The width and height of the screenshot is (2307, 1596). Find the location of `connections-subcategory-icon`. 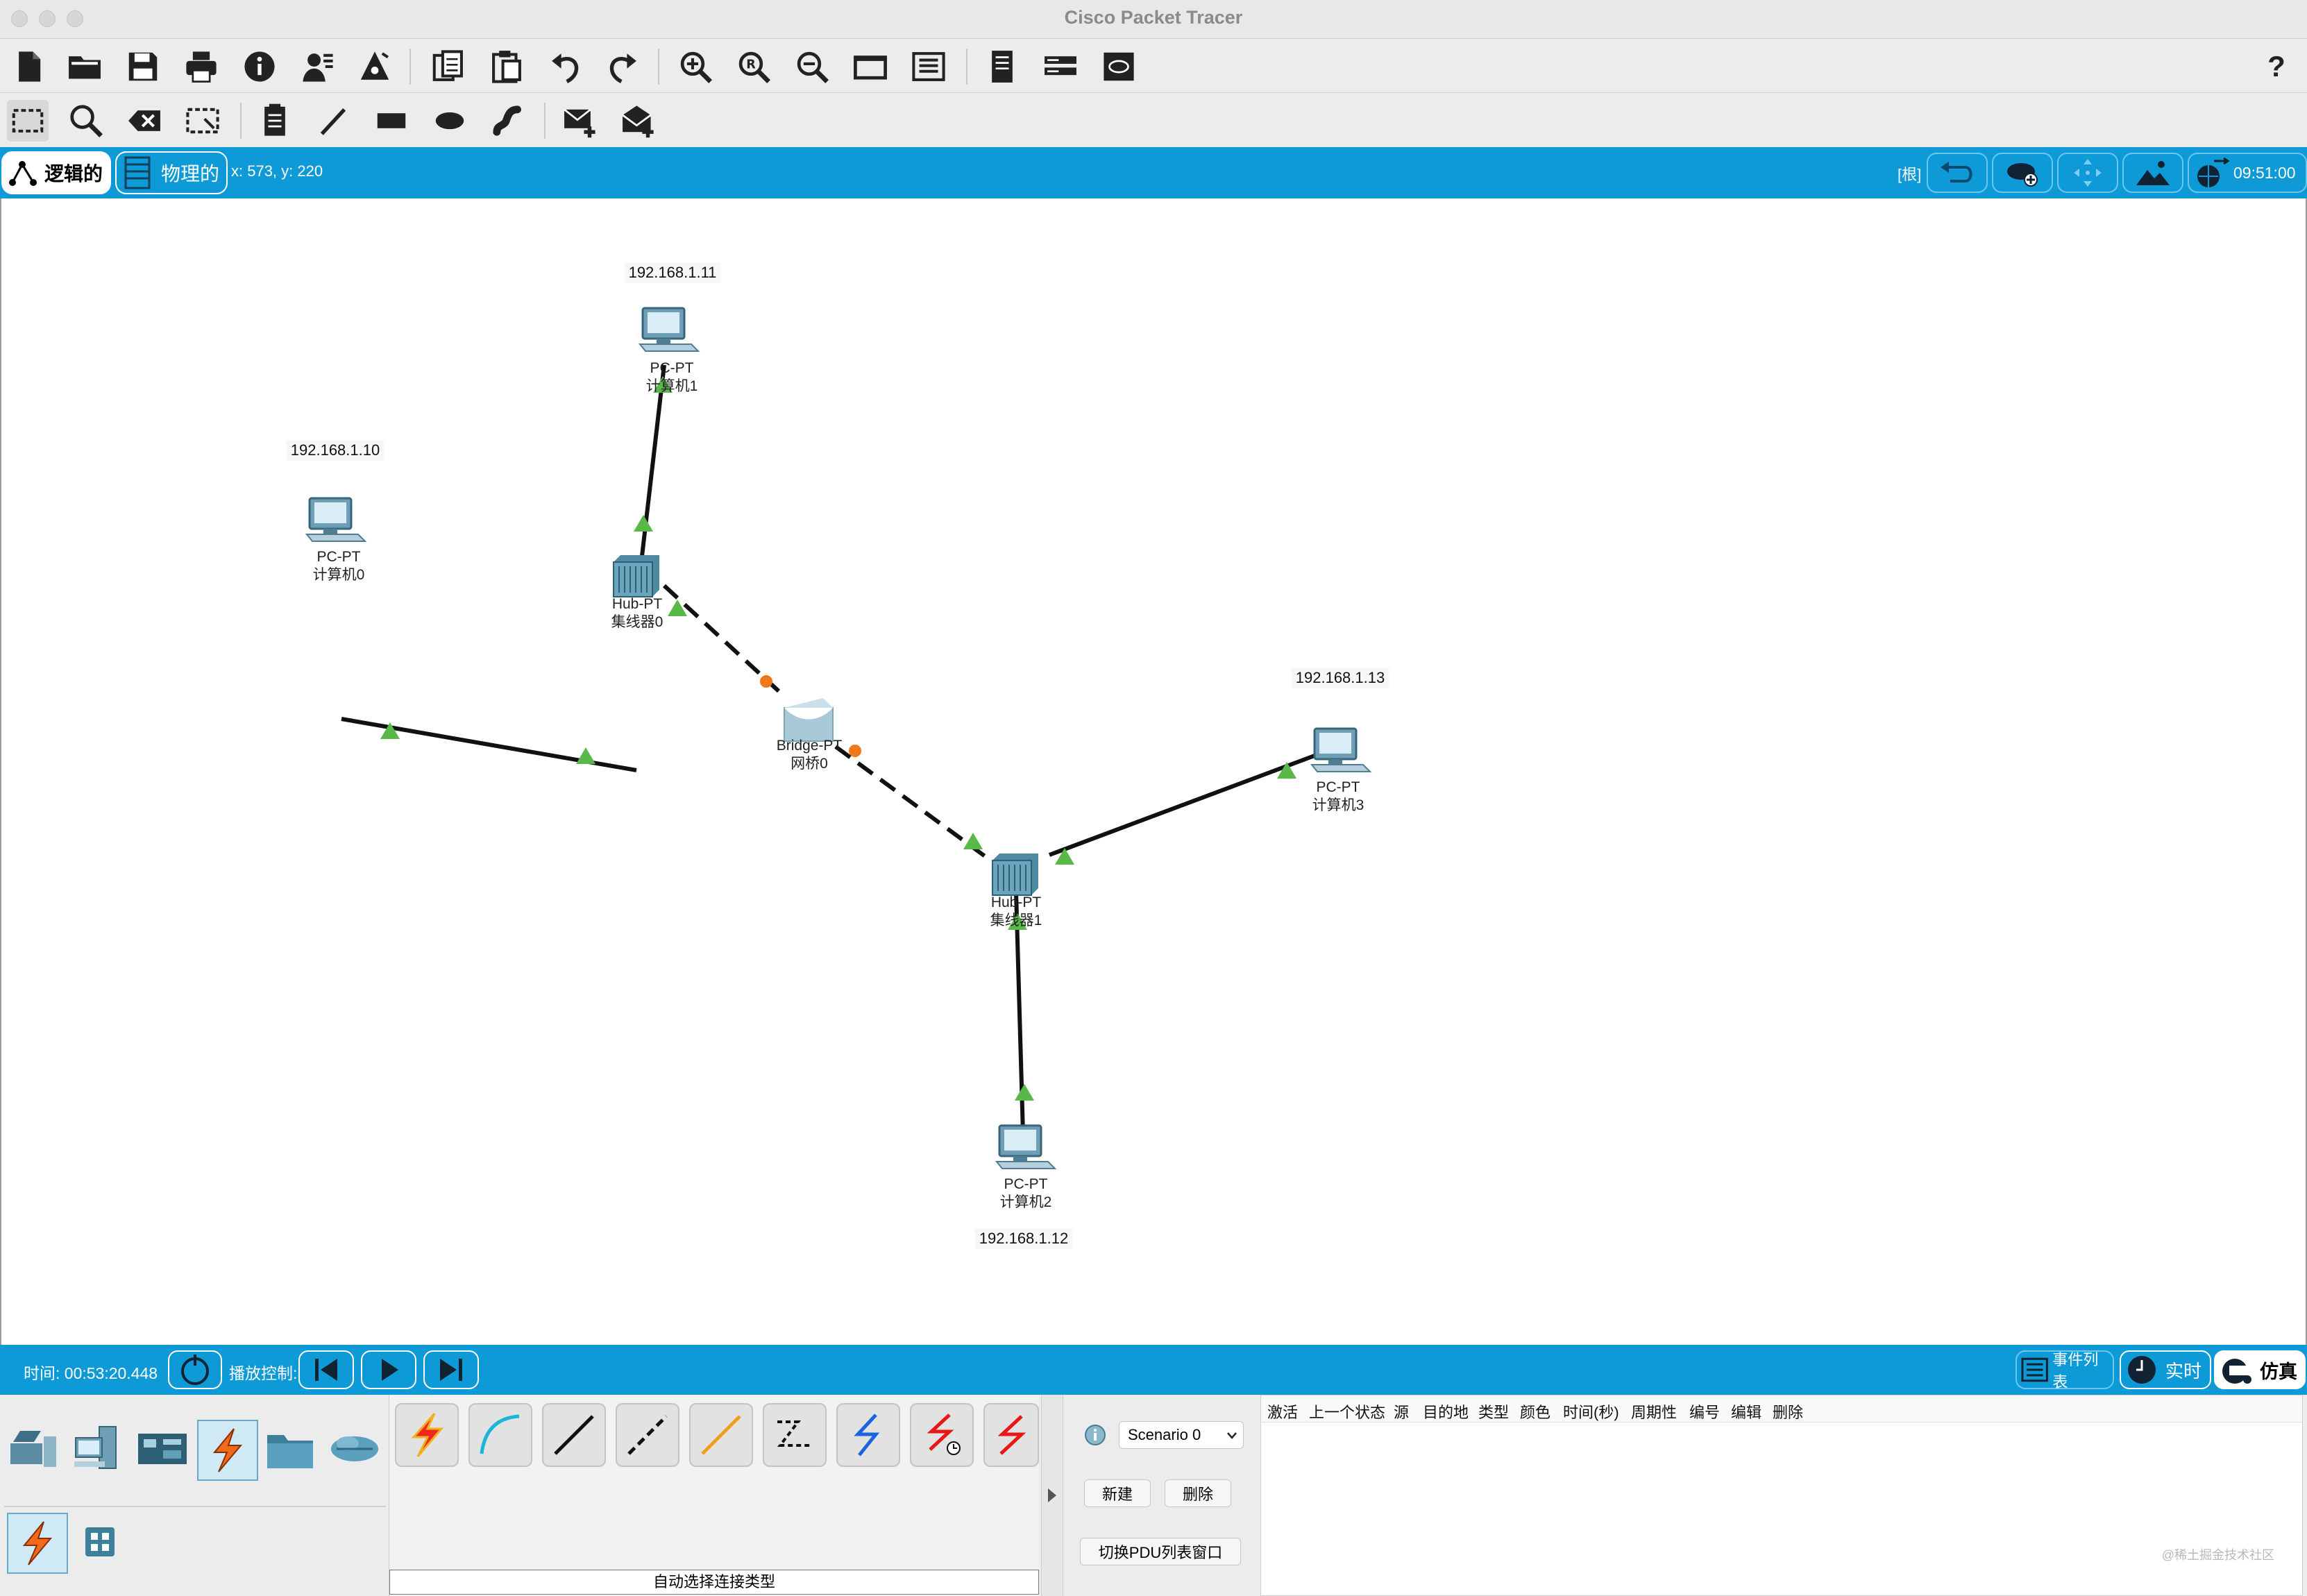

connections-subcategory-icon is located at coordinates (37, 1543).